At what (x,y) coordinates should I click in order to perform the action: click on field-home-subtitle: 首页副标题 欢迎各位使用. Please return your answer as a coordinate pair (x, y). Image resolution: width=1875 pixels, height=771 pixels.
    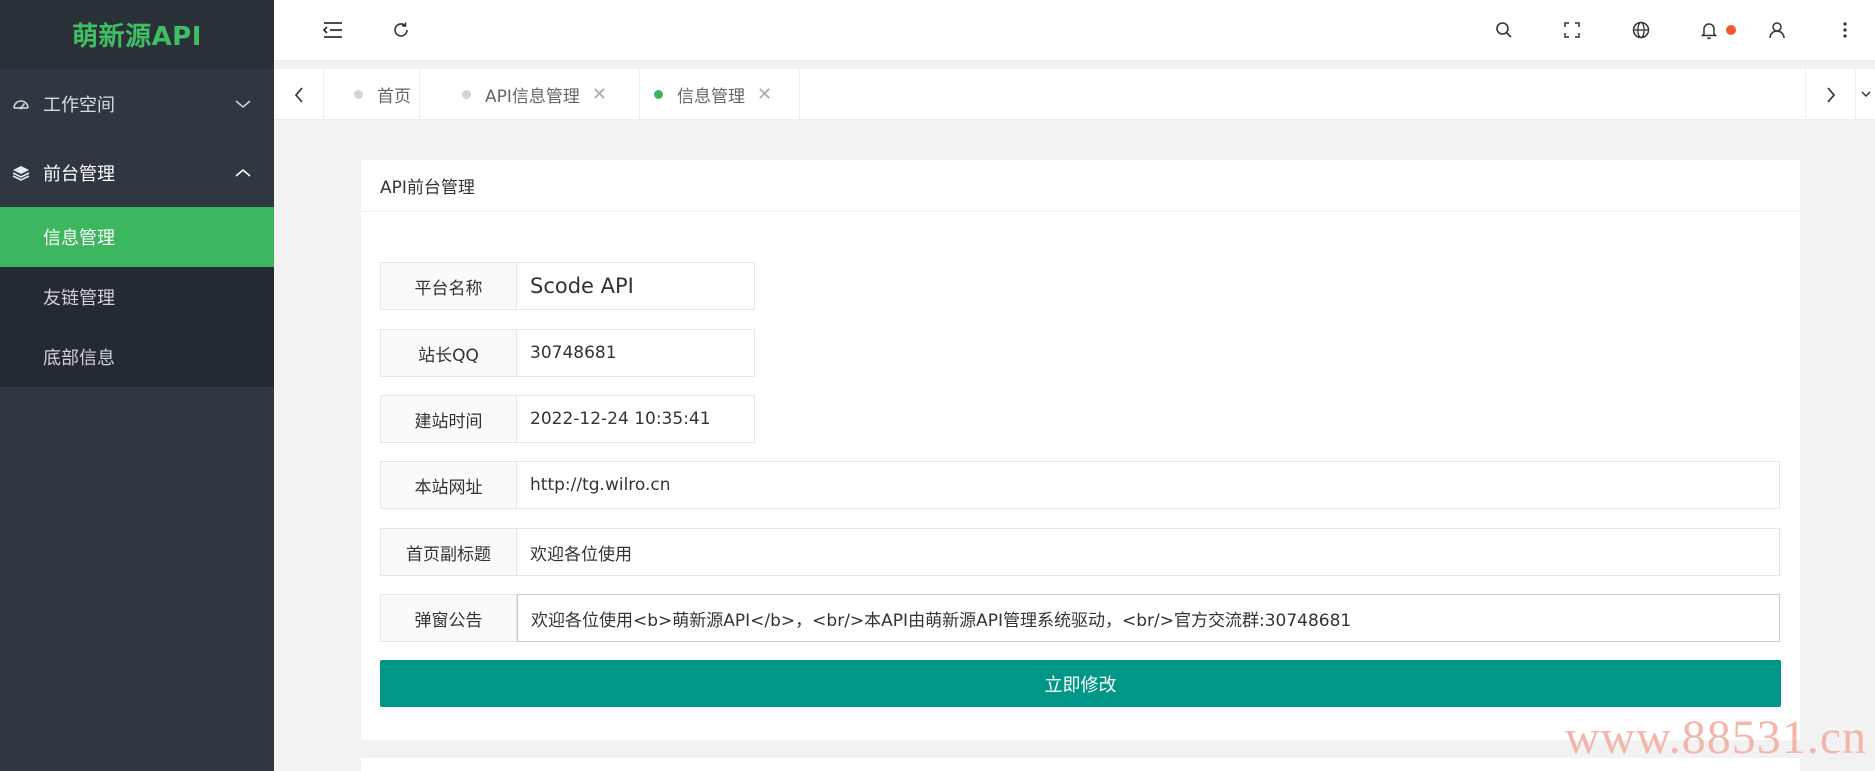
    Looking at the image, I should click on (1080, 552).